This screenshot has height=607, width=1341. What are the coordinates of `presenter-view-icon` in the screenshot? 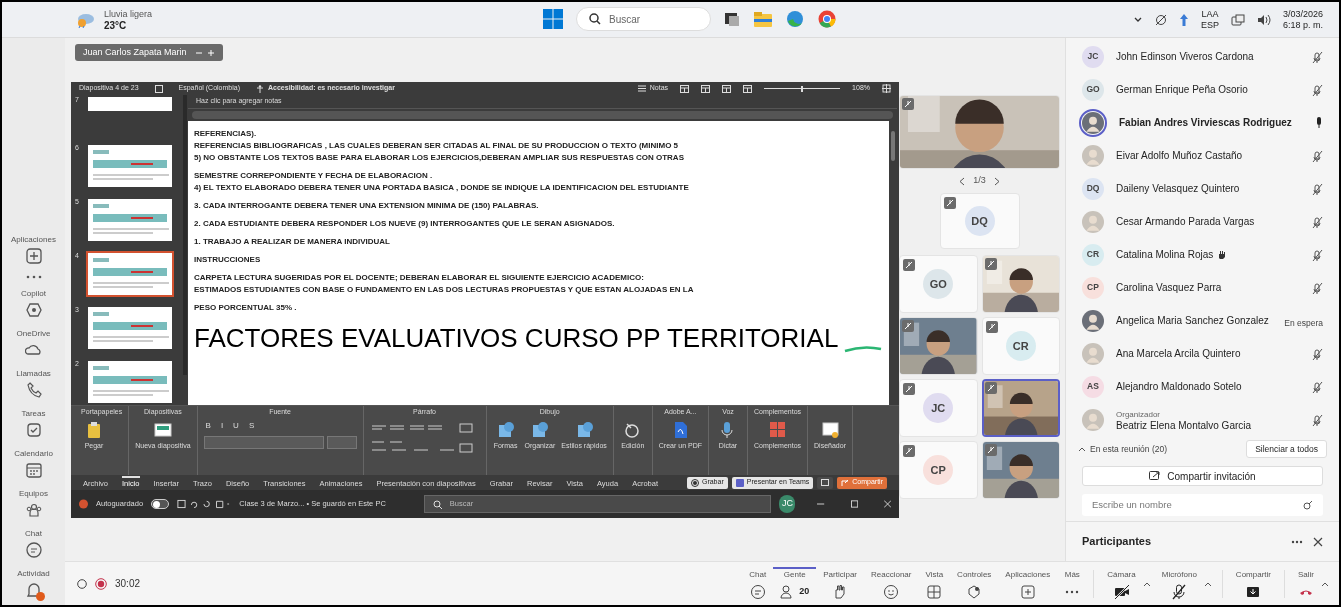 It's located at (748, 88).